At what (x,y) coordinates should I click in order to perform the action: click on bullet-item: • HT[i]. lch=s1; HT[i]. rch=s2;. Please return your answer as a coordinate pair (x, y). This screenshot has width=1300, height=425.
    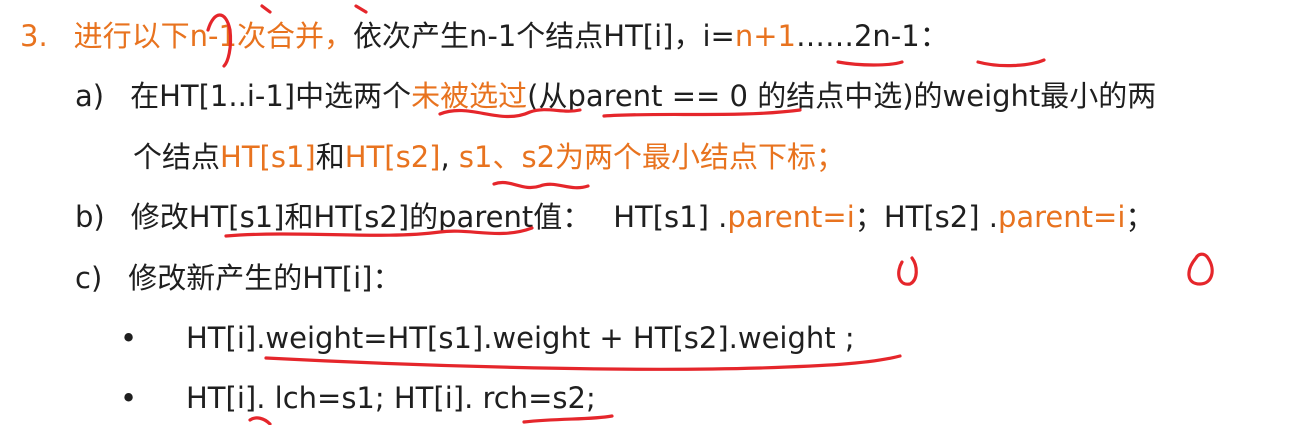
    Looking at the image, I should click on (358, 398).